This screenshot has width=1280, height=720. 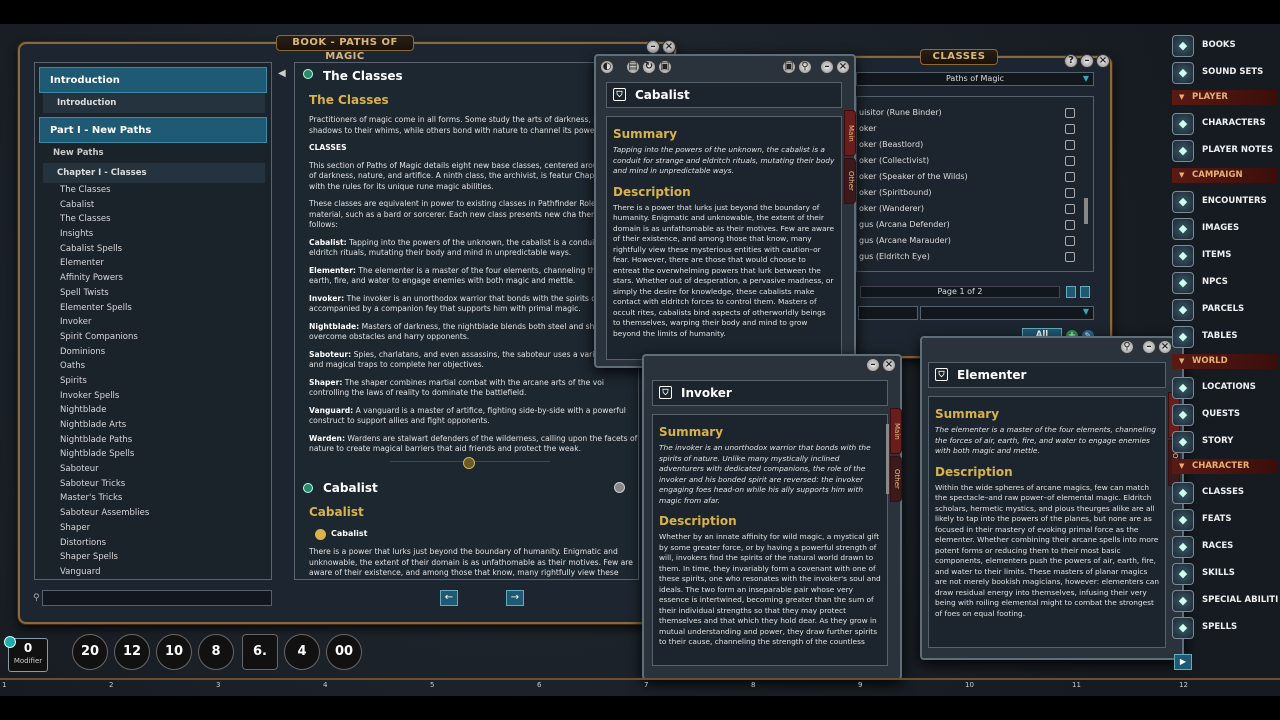 I want to click on invoker-tab-other: Other, so click(x=896, y=479).